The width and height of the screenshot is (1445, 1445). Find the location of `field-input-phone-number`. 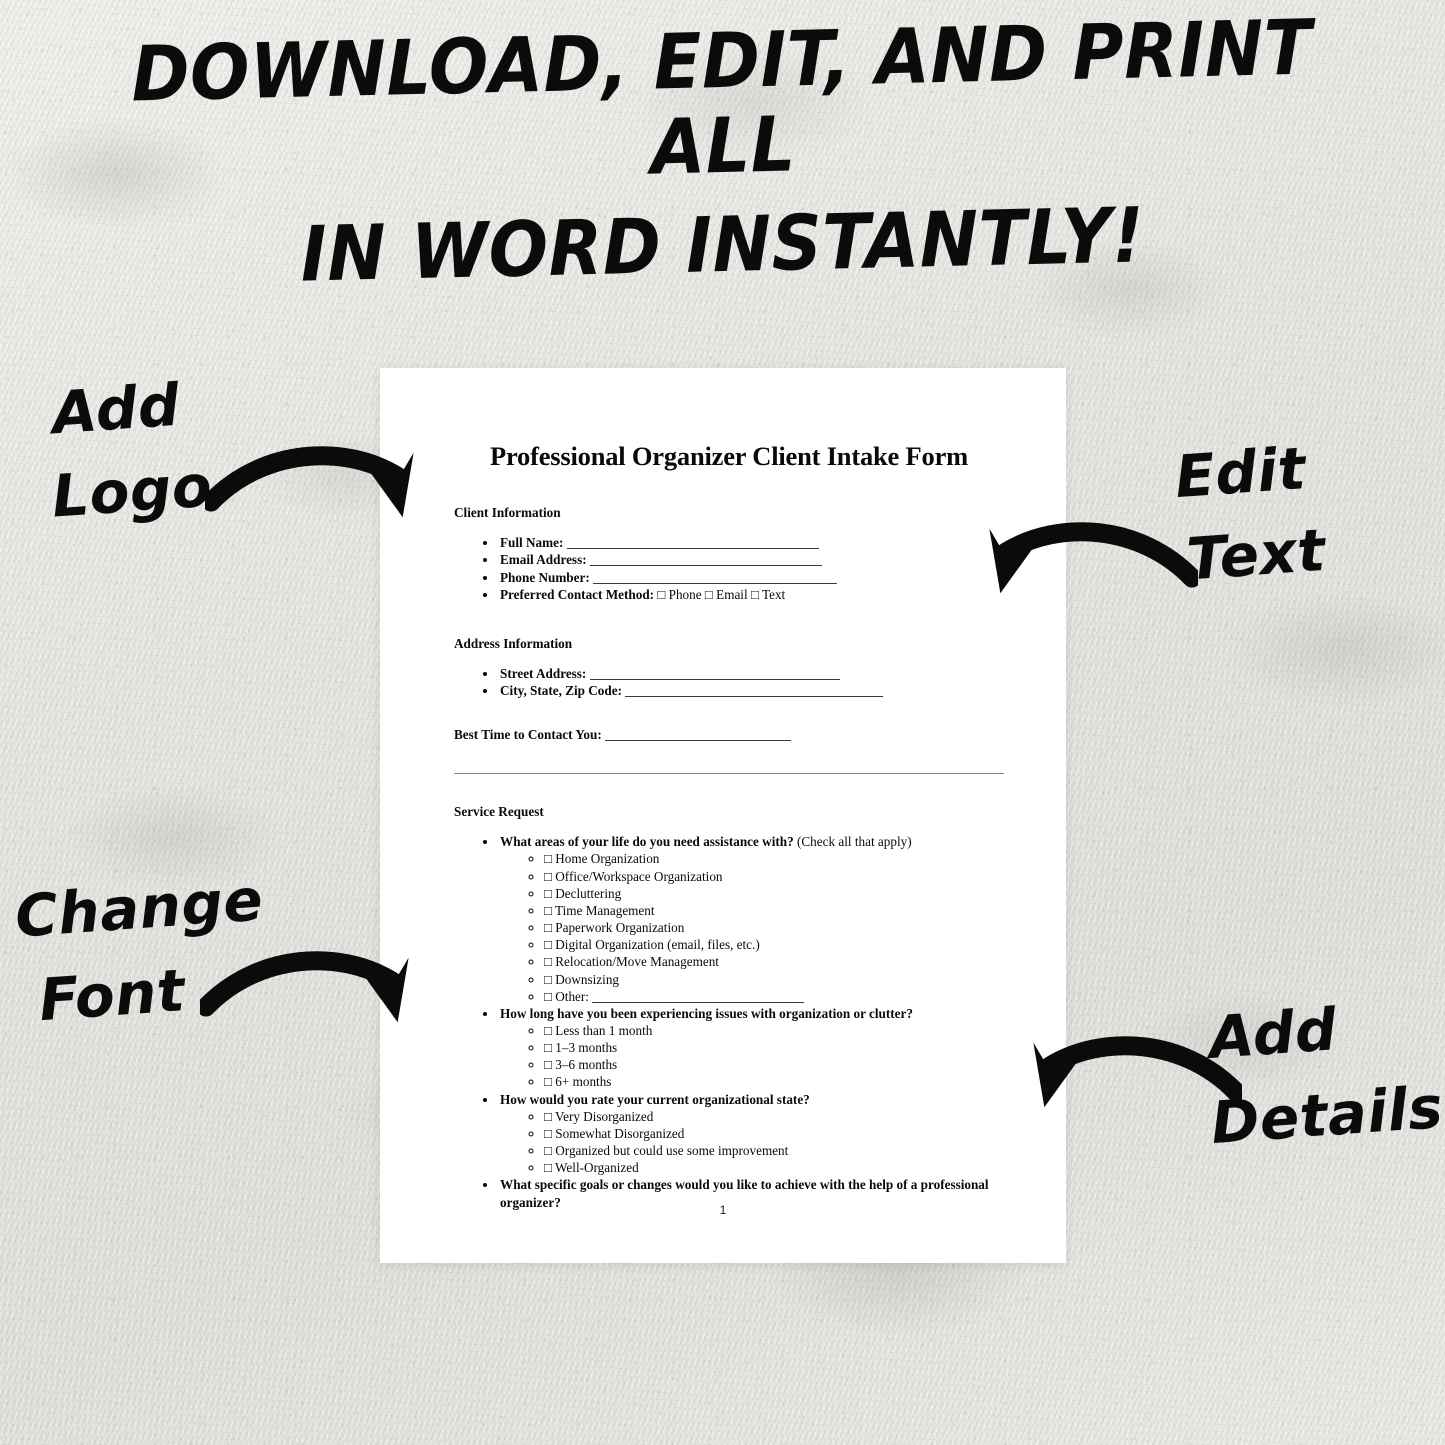

field-input-phone-number is located at coordinates (715, 578).